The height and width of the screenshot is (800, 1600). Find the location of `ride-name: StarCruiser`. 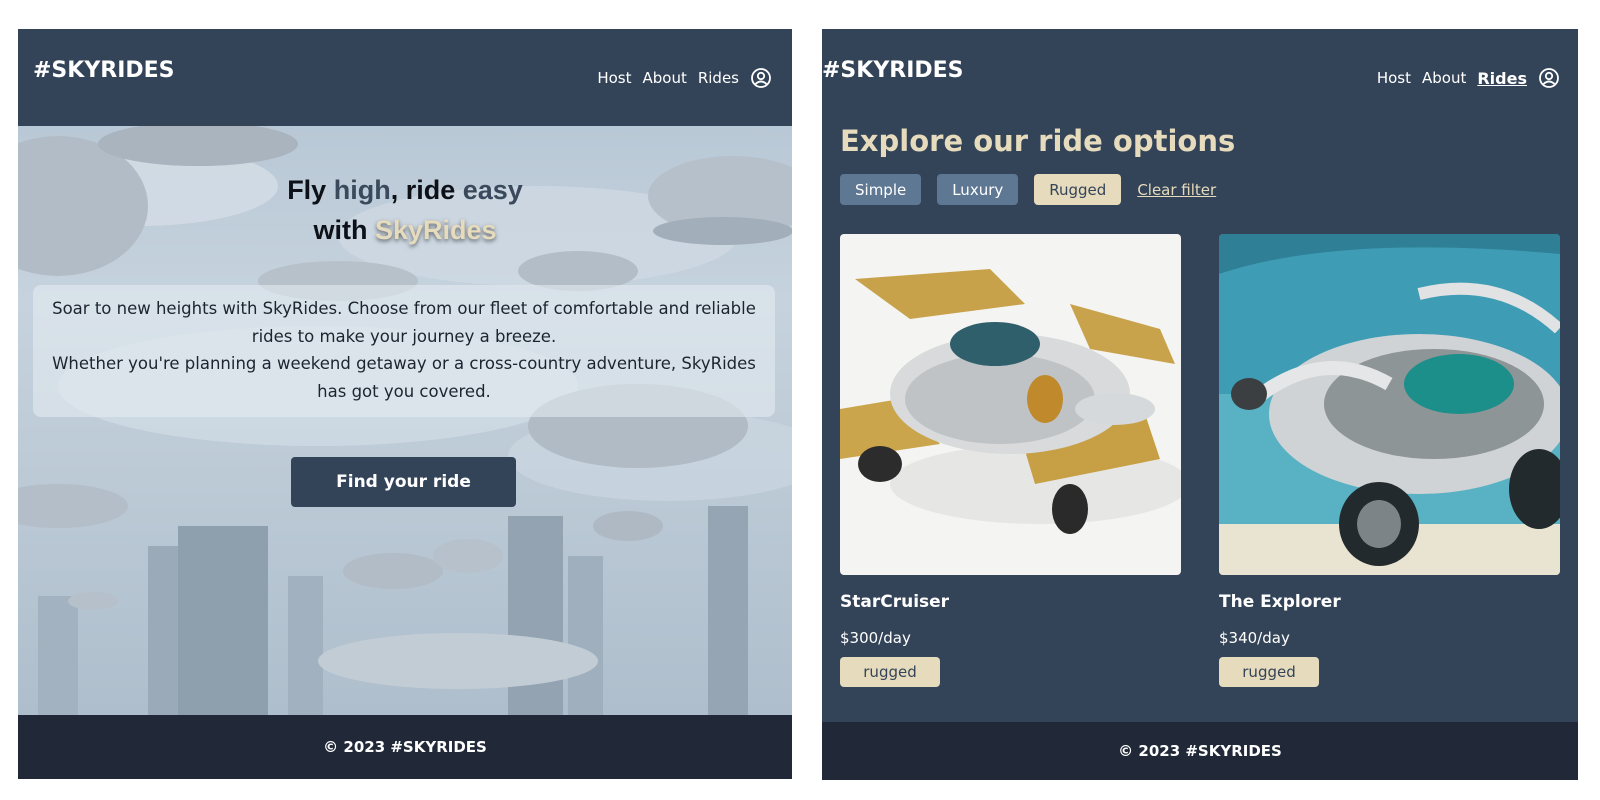

ride-name: StarCruiser is located at coordinates (894, 602).